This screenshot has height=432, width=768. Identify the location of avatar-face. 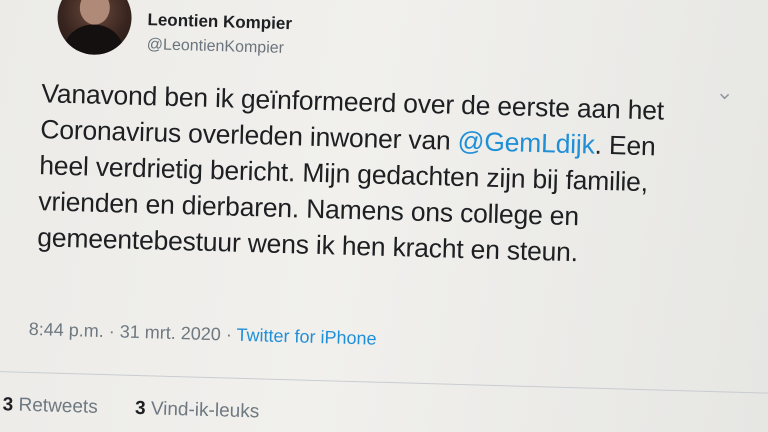
(95, 13).